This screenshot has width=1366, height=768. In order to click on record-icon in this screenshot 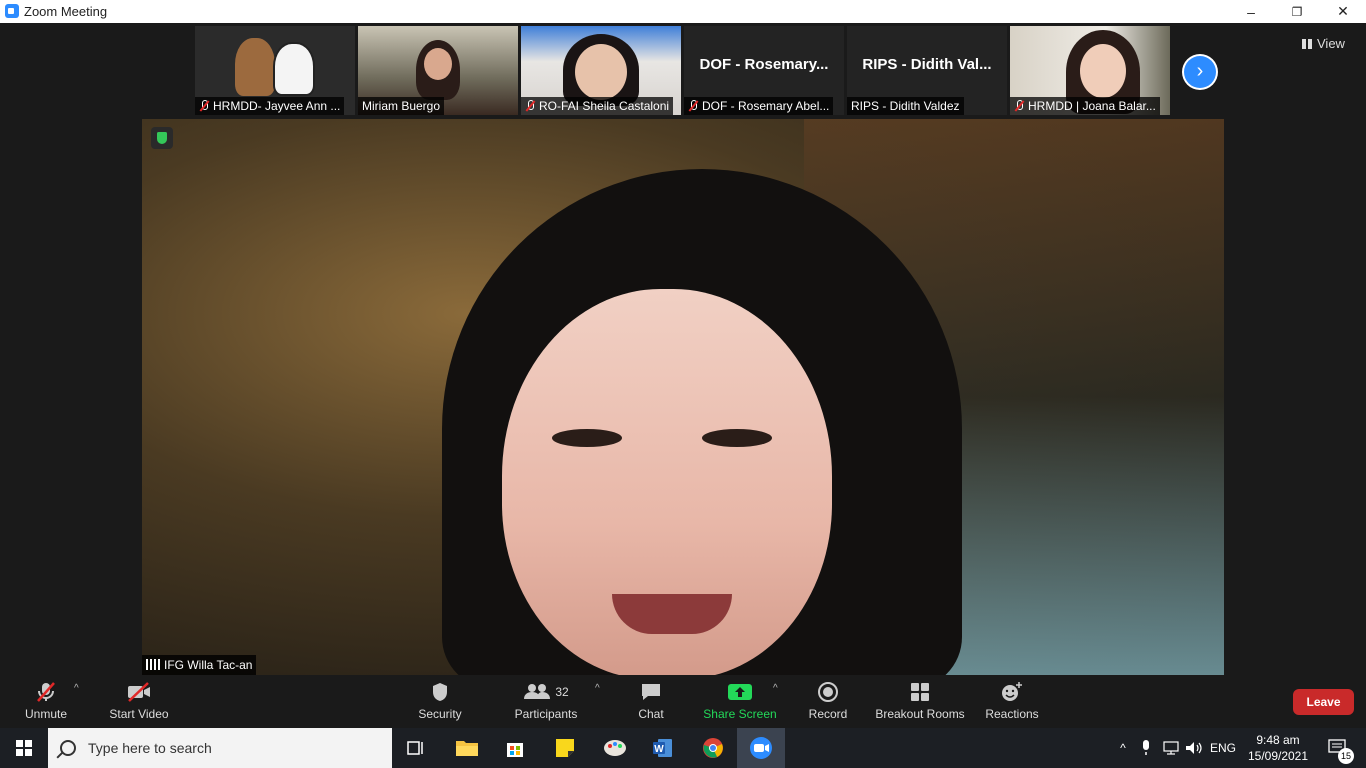, I will do `click(828, 692)`.